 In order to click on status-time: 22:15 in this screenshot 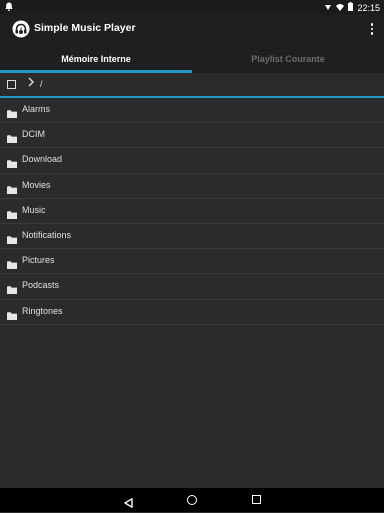, I will do `click(368, 7)`.